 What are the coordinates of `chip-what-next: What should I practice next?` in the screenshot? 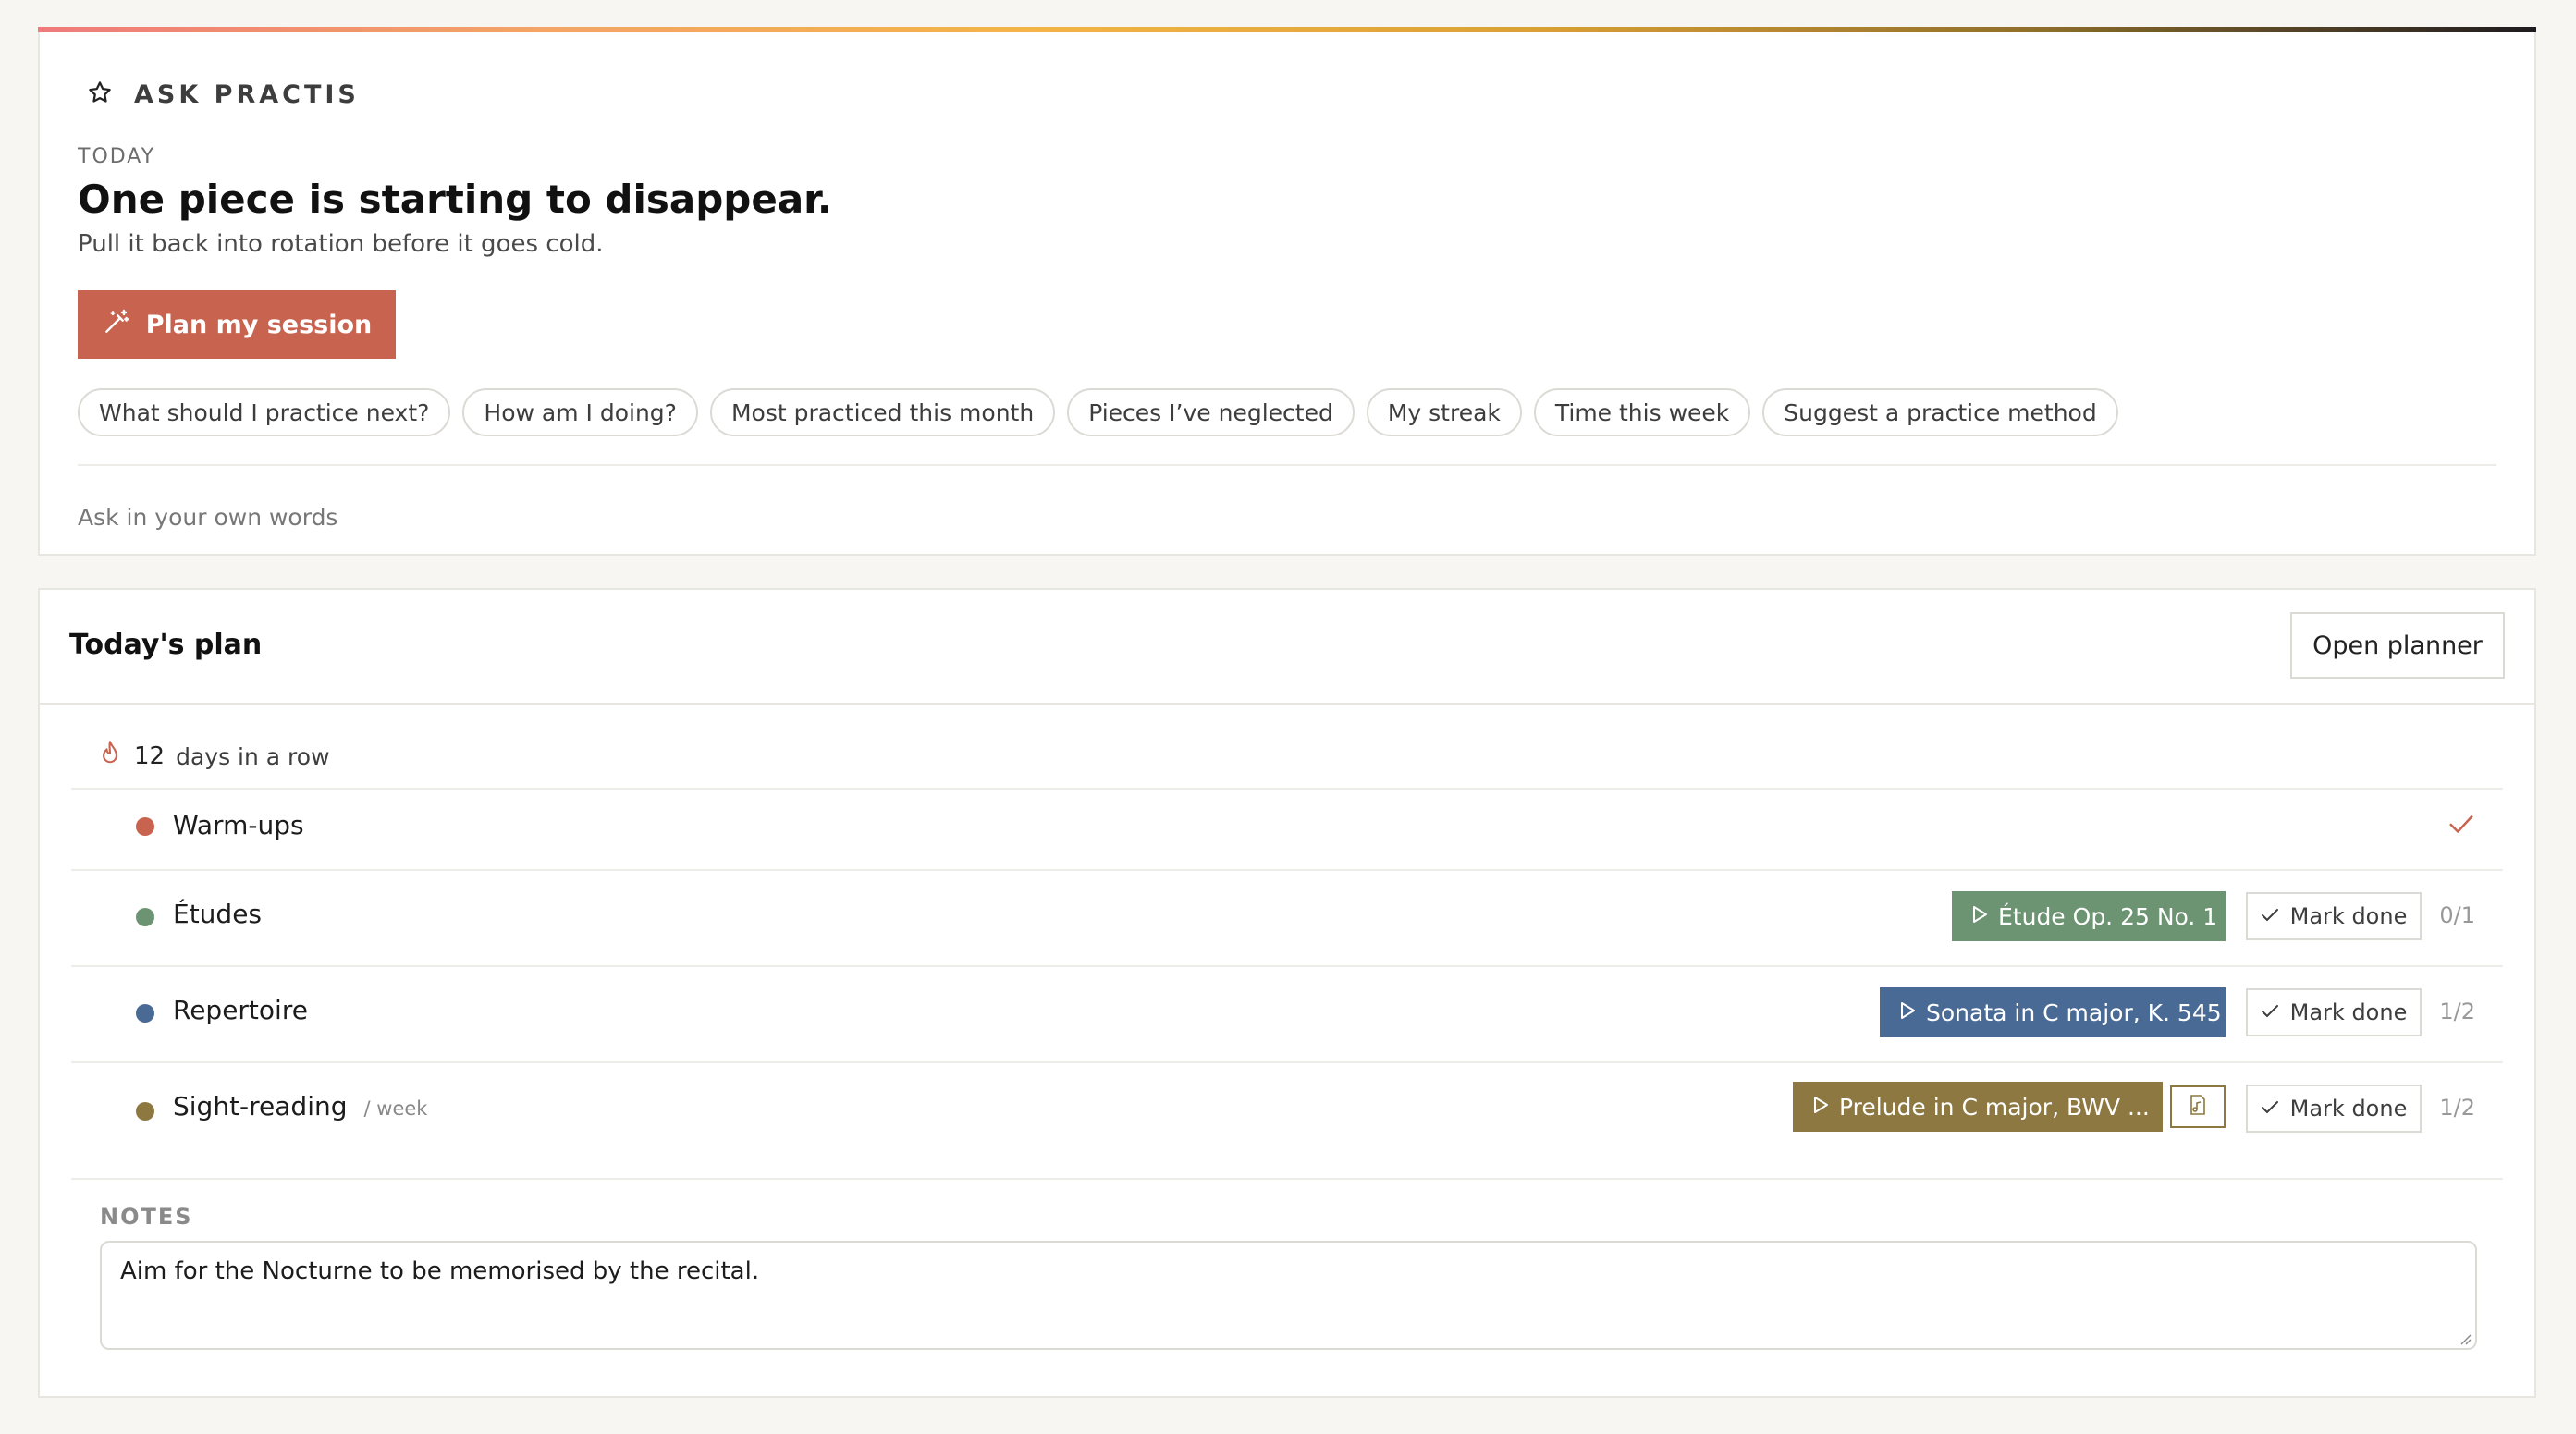 It's located at (264, 412).